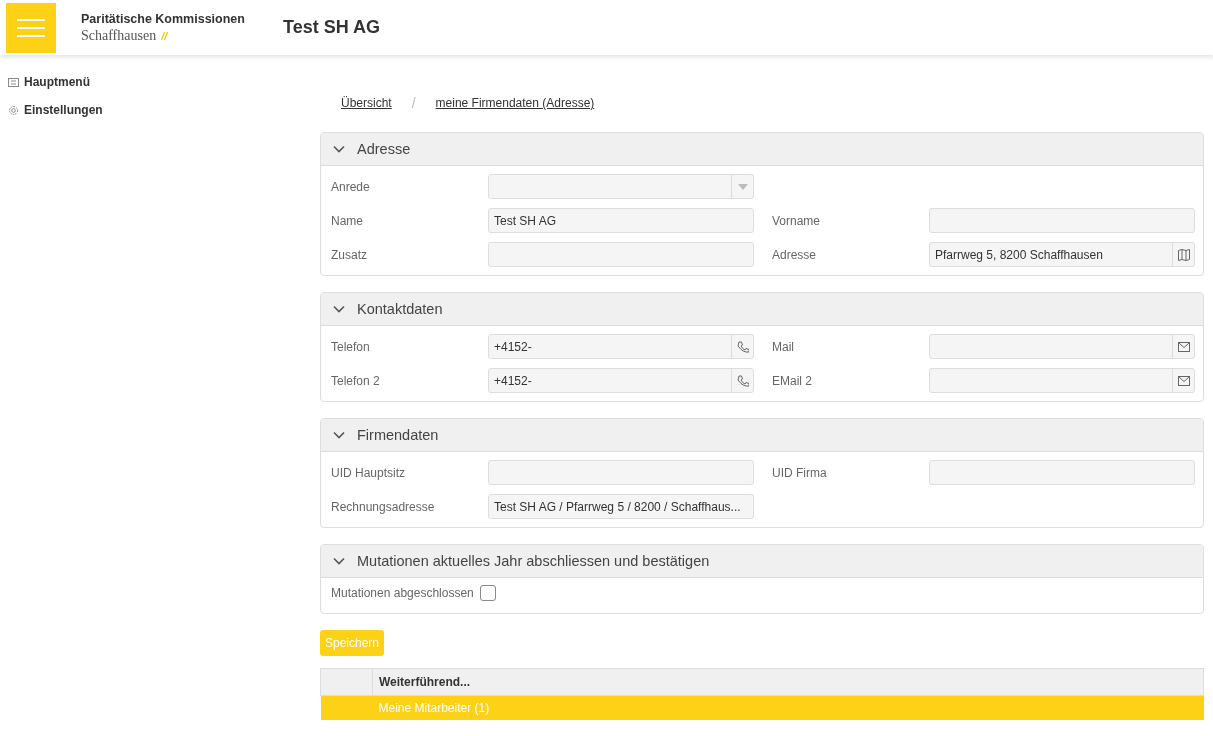  What do you see at coordinates (621, 220) in the screenshot?
I see `input-field: Test SH AG` at bounding box center [621, 220].